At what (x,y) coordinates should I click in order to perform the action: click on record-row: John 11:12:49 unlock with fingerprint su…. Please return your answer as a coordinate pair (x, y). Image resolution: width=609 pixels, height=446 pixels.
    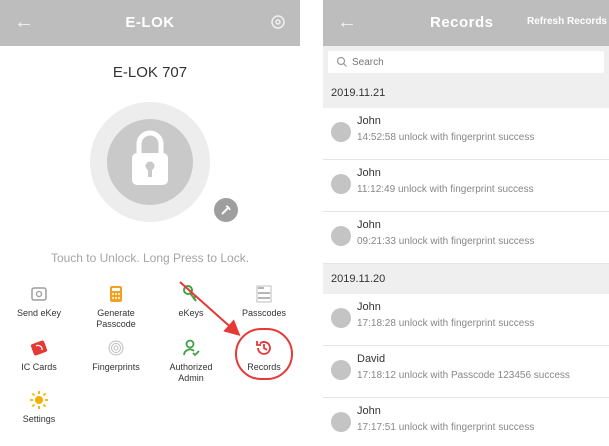
    Looking at the image, I should click on (466, 186).